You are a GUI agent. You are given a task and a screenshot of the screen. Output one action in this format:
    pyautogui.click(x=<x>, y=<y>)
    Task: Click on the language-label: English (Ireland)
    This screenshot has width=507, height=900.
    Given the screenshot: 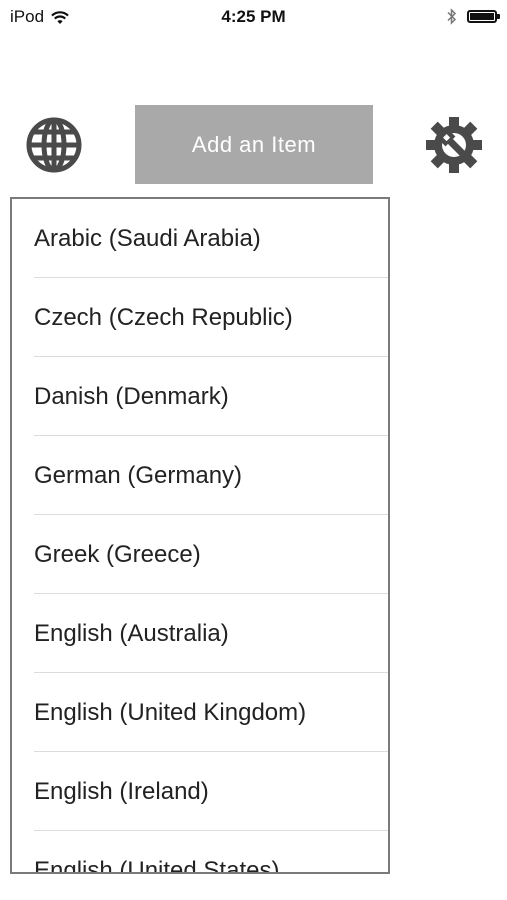 What is the action you would take?
    pyautogui.click(x=121, y=791)
    